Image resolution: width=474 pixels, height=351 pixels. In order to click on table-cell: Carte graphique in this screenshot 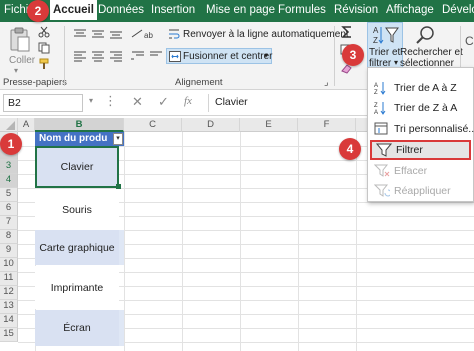, I will do `click(77, 247)`.